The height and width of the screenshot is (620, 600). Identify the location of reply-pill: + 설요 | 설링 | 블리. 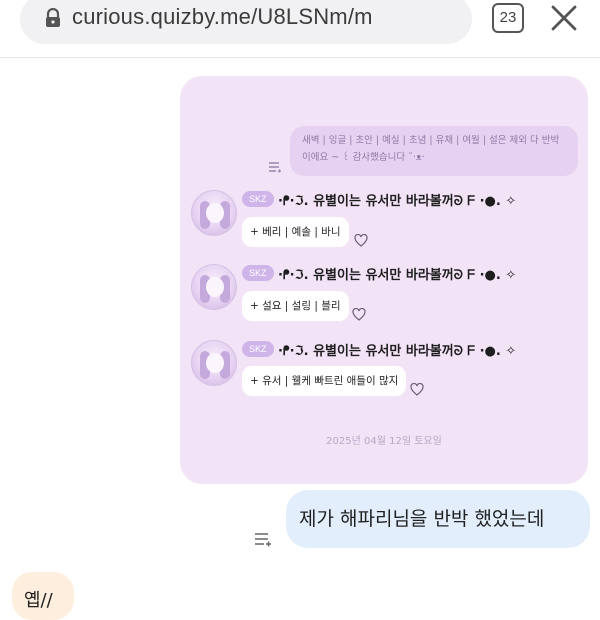
(295, 306).